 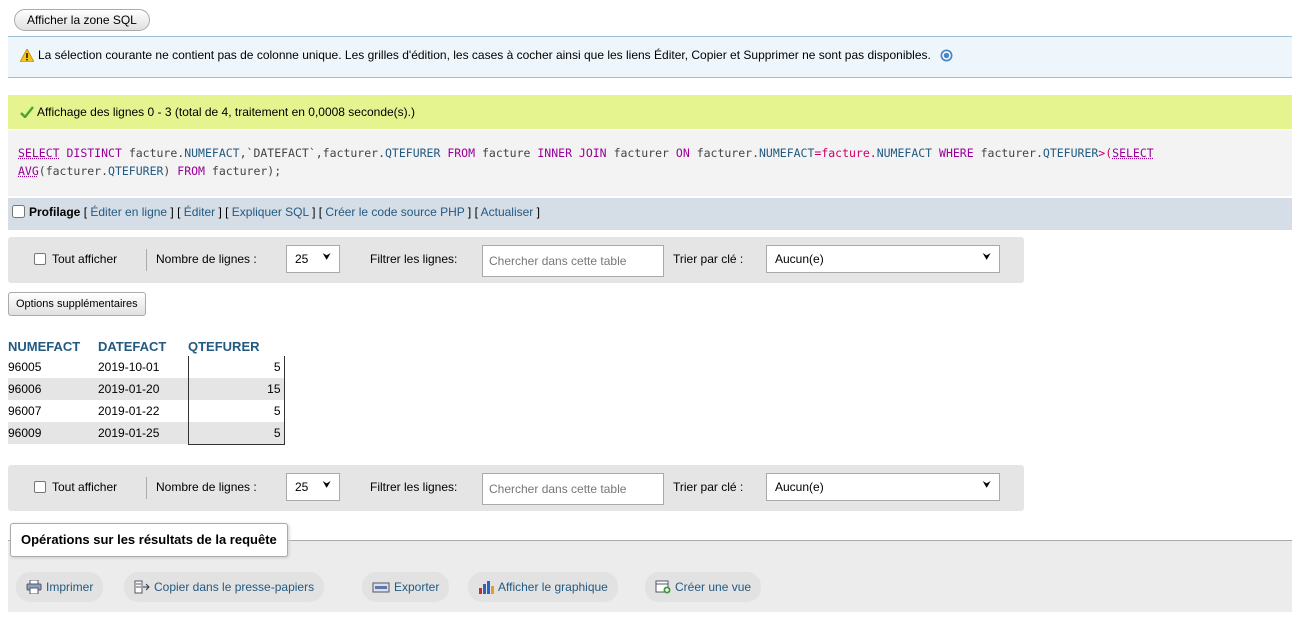 What do you see at coordinates (27, 113) in the screenshot?
I see `check-icon` at bounding box center [27, 113].